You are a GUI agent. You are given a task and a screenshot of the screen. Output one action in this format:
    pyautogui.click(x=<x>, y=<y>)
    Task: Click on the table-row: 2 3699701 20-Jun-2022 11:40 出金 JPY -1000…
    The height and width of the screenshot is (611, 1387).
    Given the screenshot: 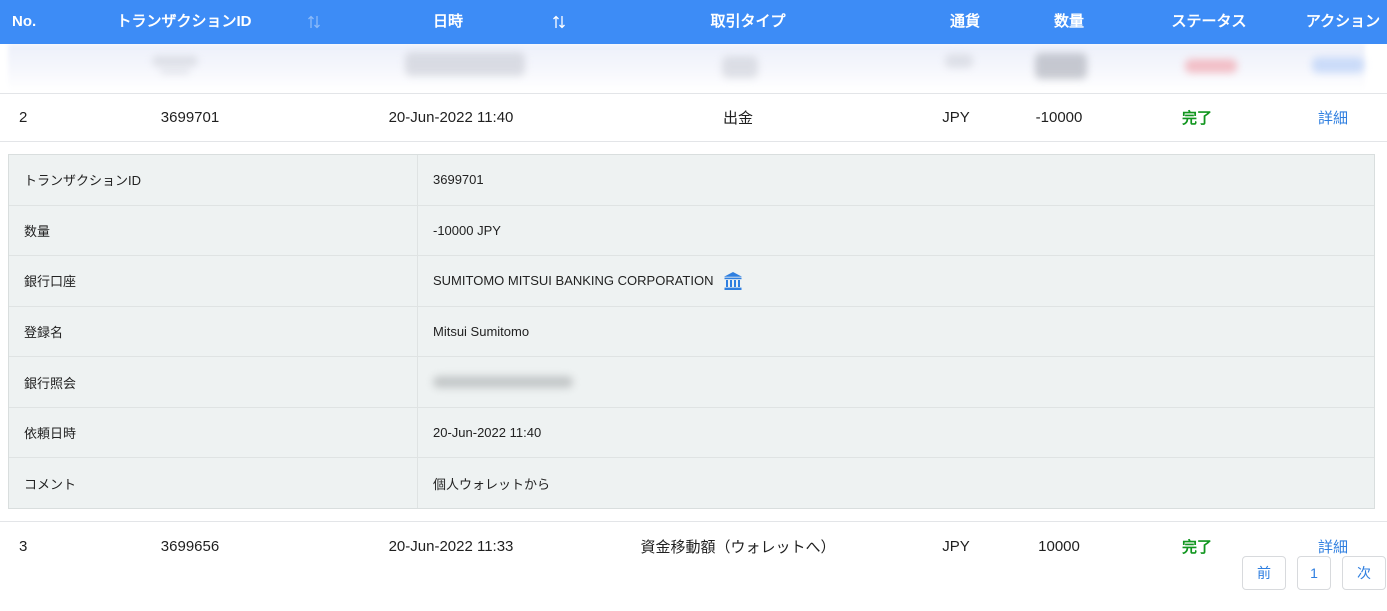 What is the action you would take?
    pyautogui.click(x=693, y=117)
    